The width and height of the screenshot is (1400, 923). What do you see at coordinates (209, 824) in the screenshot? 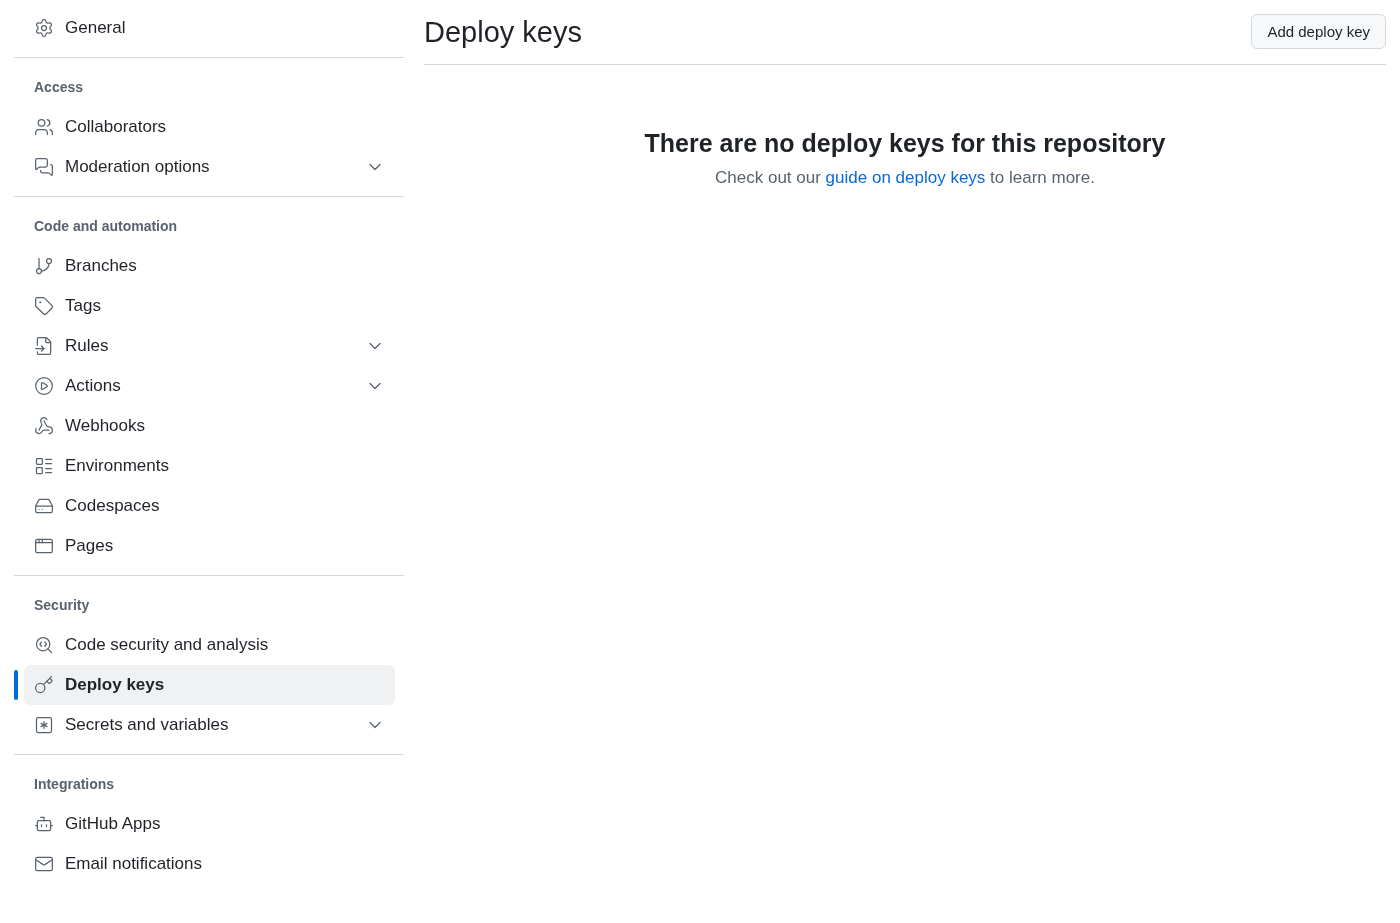
I see `sidebar-item: GitHub Apps` at bounding box center [209, 824].